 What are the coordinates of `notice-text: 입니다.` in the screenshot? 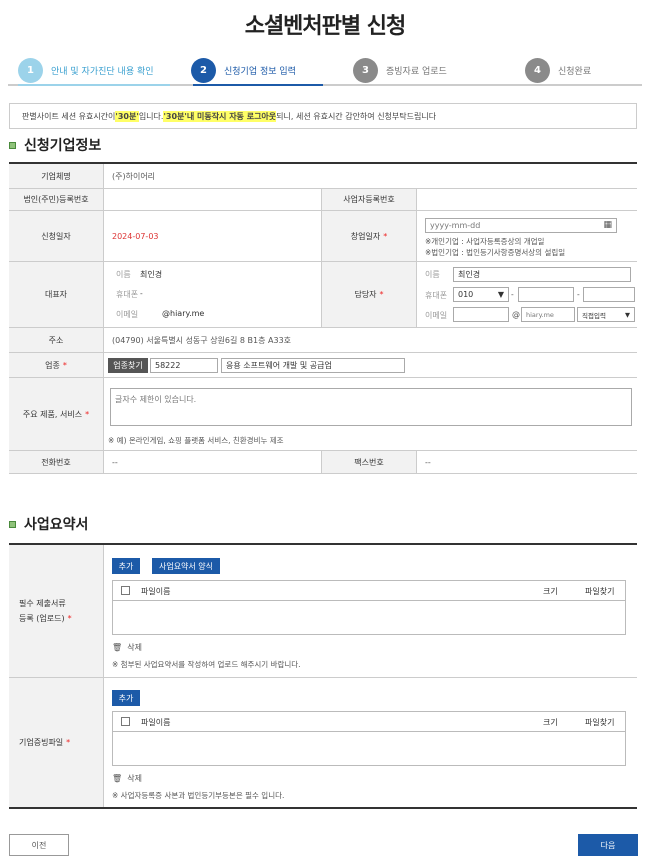 It's located at (151, 116).